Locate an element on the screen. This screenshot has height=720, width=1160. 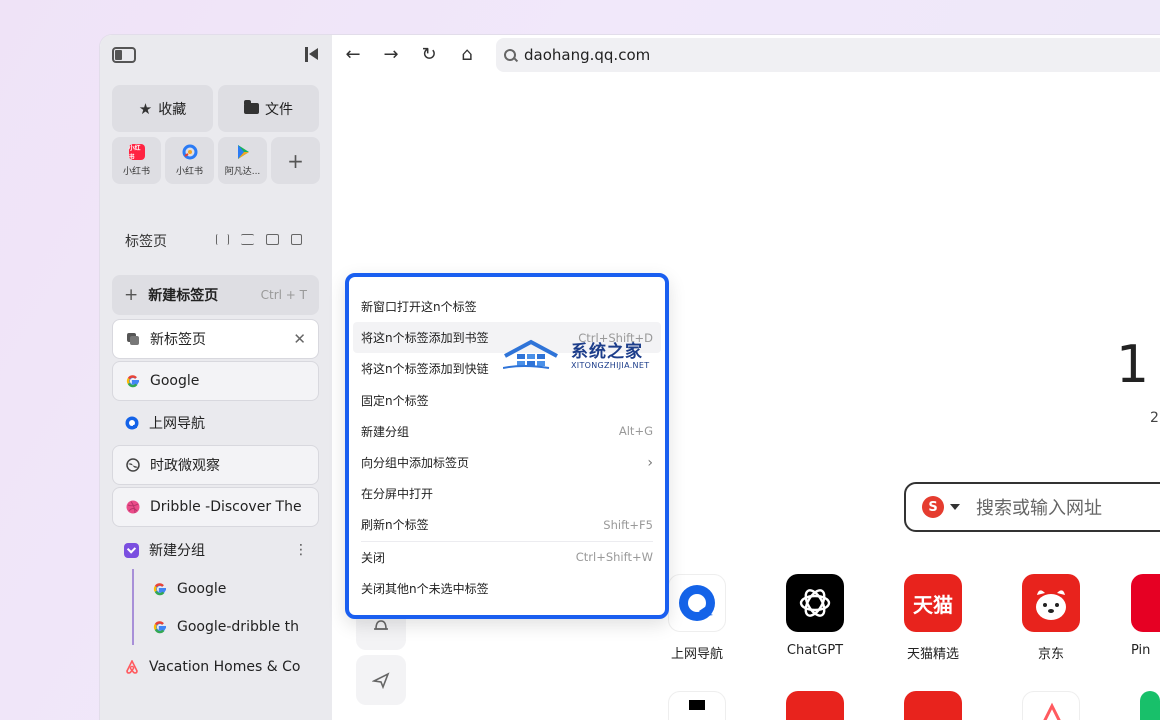
site-tile-chatgpt: ChatGPT is located at coordinates (815, 616).